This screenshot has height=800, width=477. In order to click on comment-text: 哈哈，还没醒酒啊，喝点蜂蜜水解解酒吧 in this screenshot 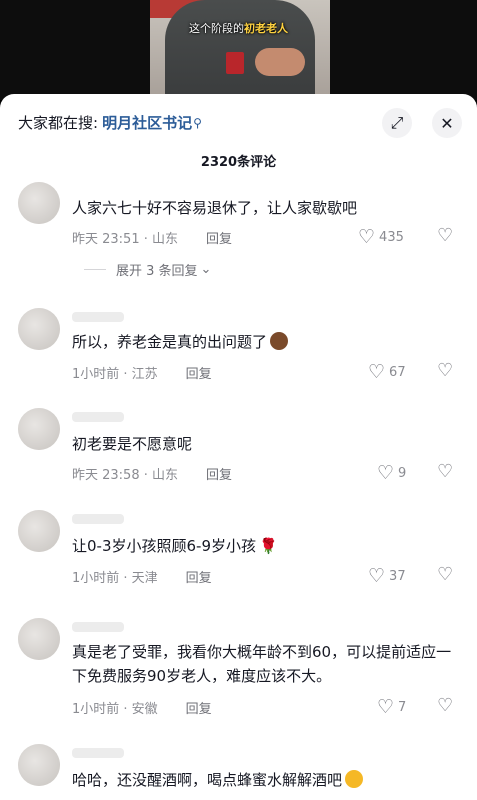, I will do `click(267, 780)`.